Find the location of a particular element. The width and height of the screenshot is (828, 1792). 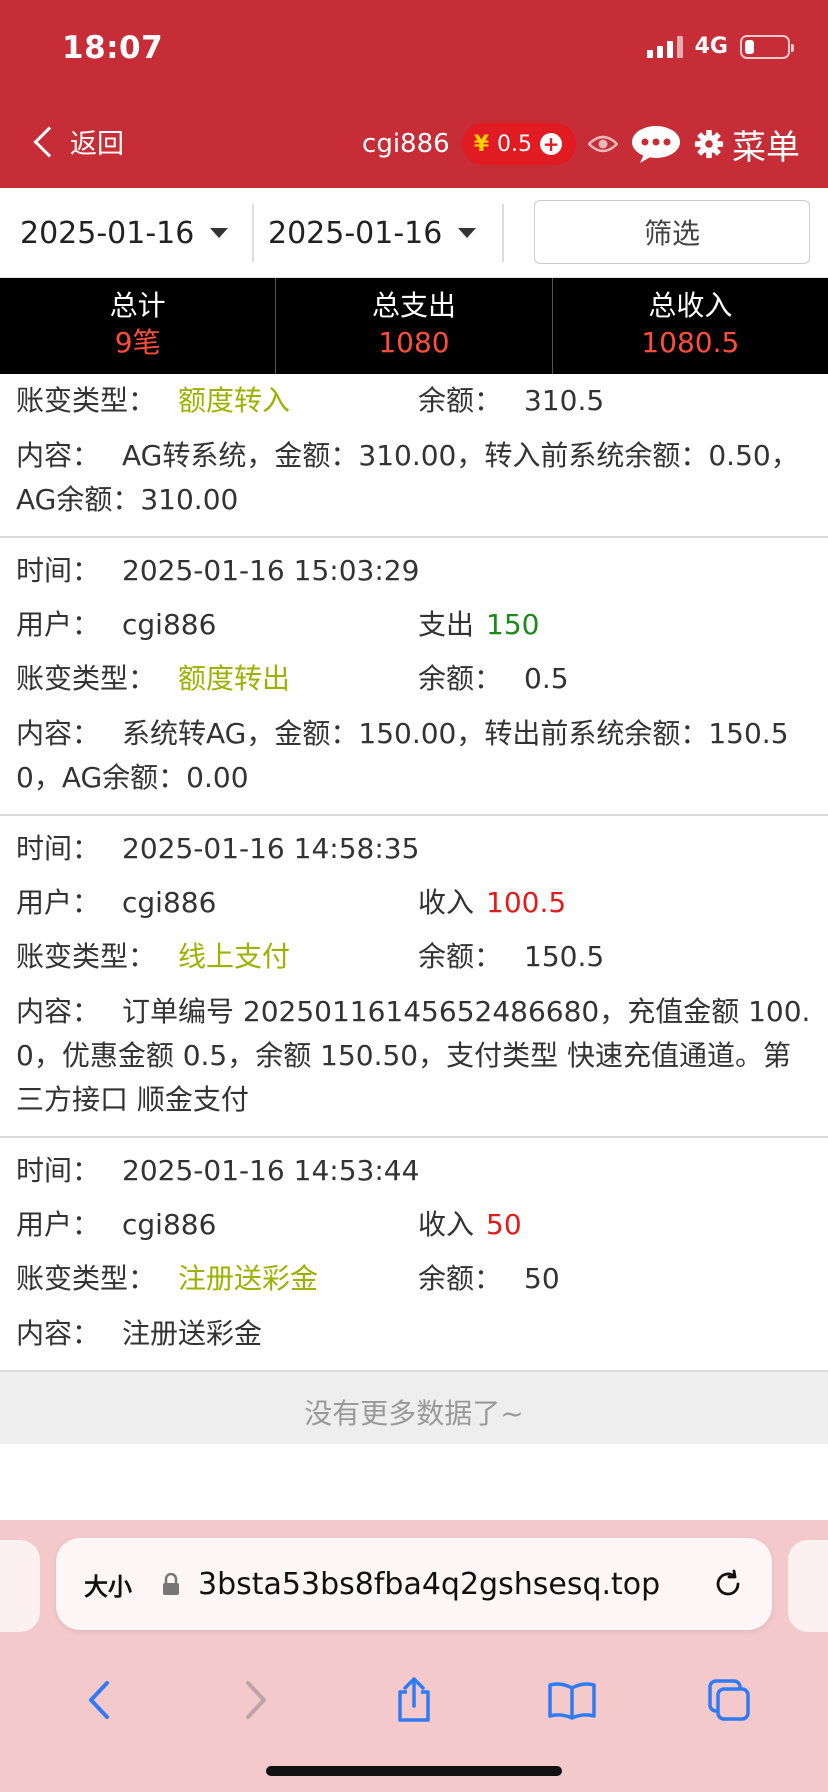

book-icon is located at coordinates (571, 1701).